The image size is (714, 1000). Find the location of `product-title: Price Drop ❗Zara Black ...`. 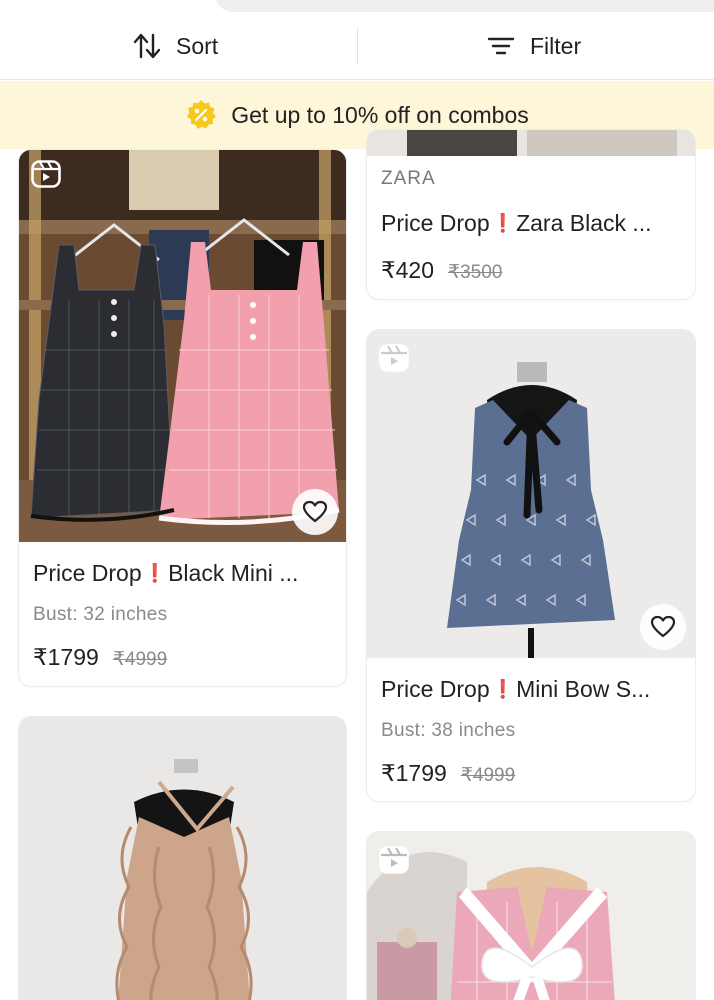

product-title: Price Drop ❗Zara Black ... is located at coordinates (532, 223).